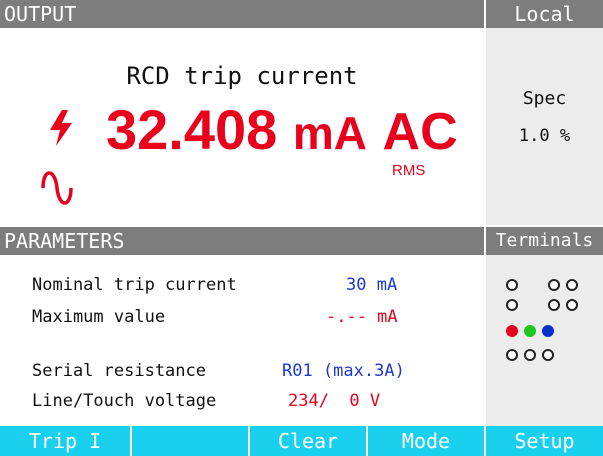 The height and width of the screenshot is (456, 603). I want to click on parameters-header: PARAMETERS, so click(242, 241).